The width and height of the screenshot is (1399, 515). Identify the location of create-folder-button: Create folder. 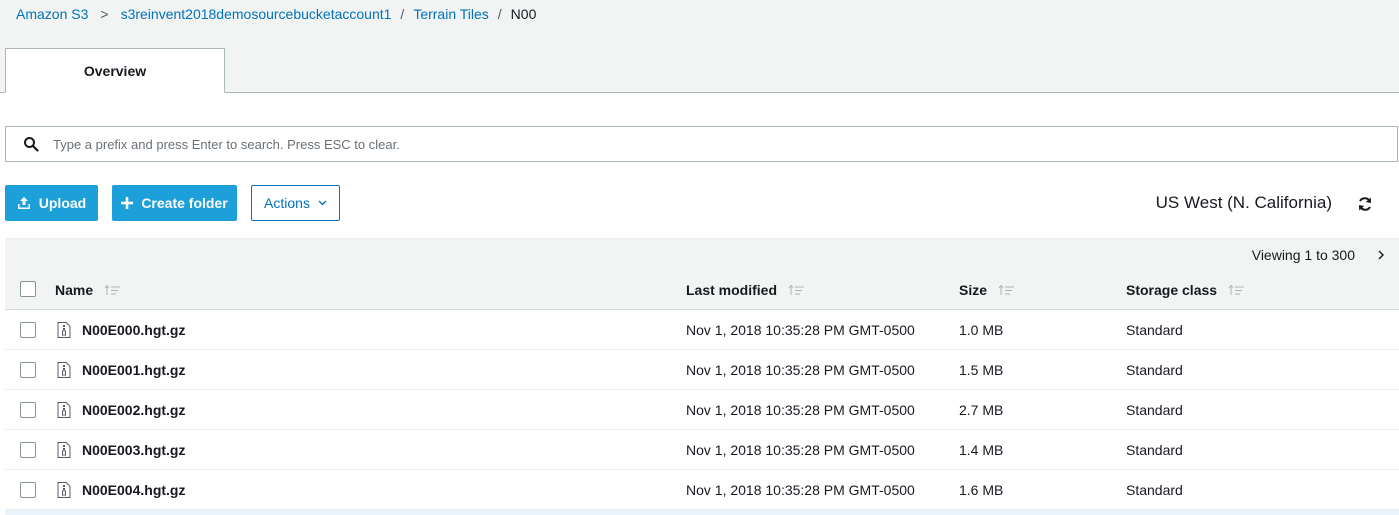
(174, 203).